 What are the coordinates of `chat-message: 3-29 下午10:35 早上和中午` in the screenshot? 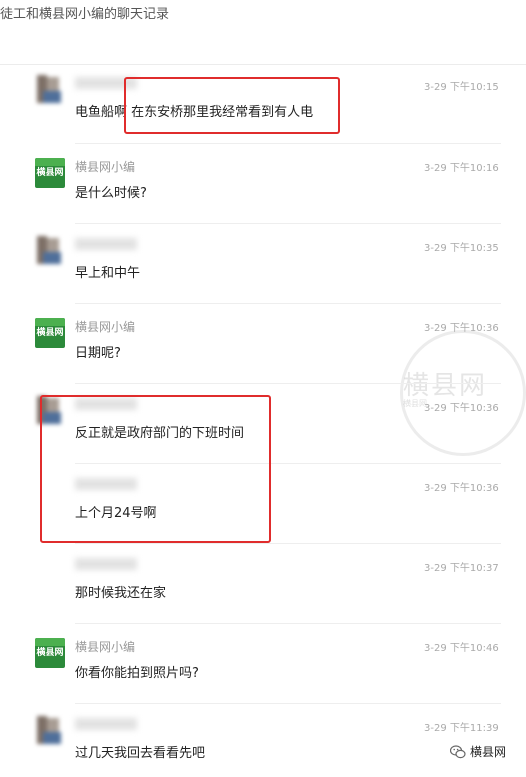 It's located at (263, 271).